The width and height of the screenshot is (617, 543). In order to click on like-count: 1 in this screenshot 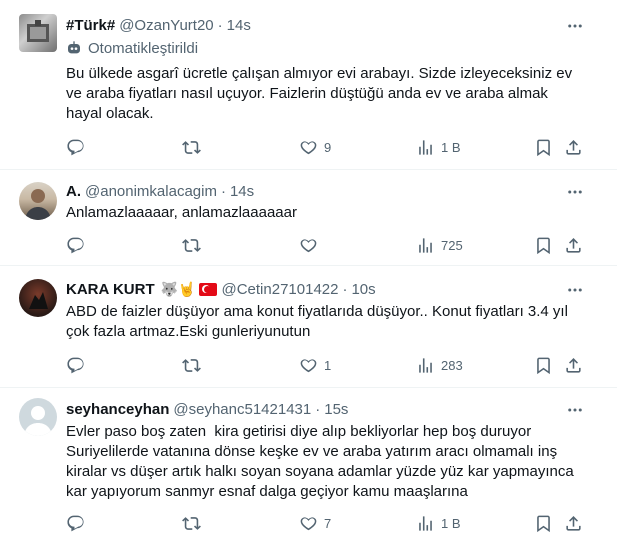, I will do `click(328, 365)`.